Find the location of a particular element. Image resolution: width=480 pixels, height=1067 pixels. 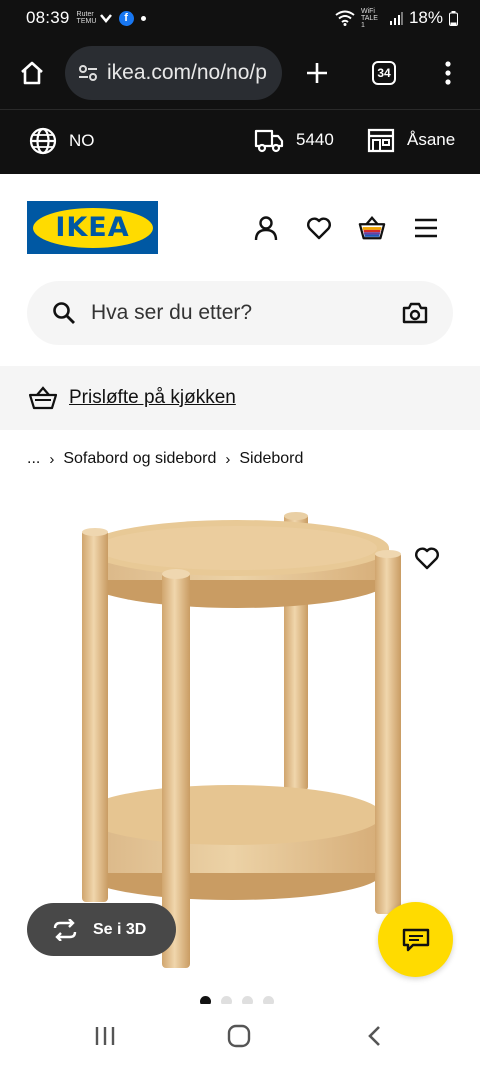

delivery-truck-icon is located at coordinates (269, 141).